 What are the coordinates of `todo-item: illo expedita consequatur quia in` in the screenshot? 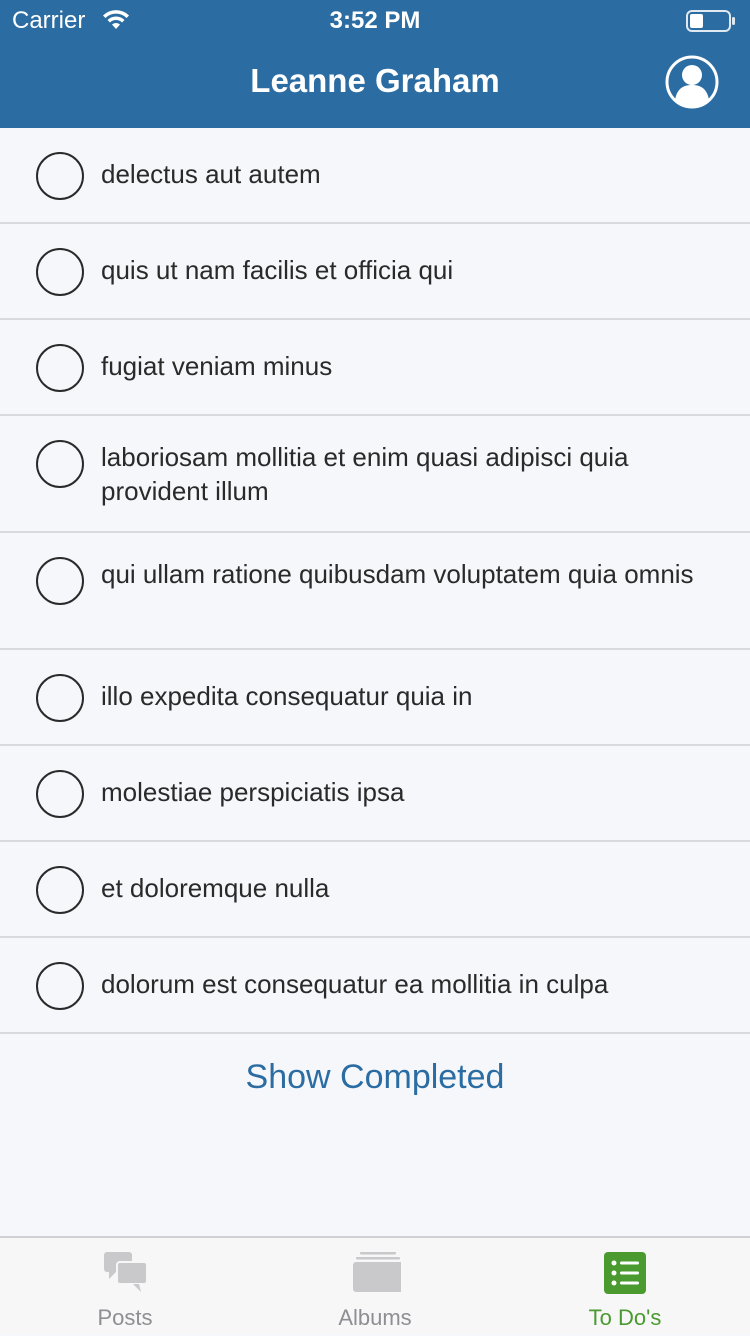 It's located at (375, 698).